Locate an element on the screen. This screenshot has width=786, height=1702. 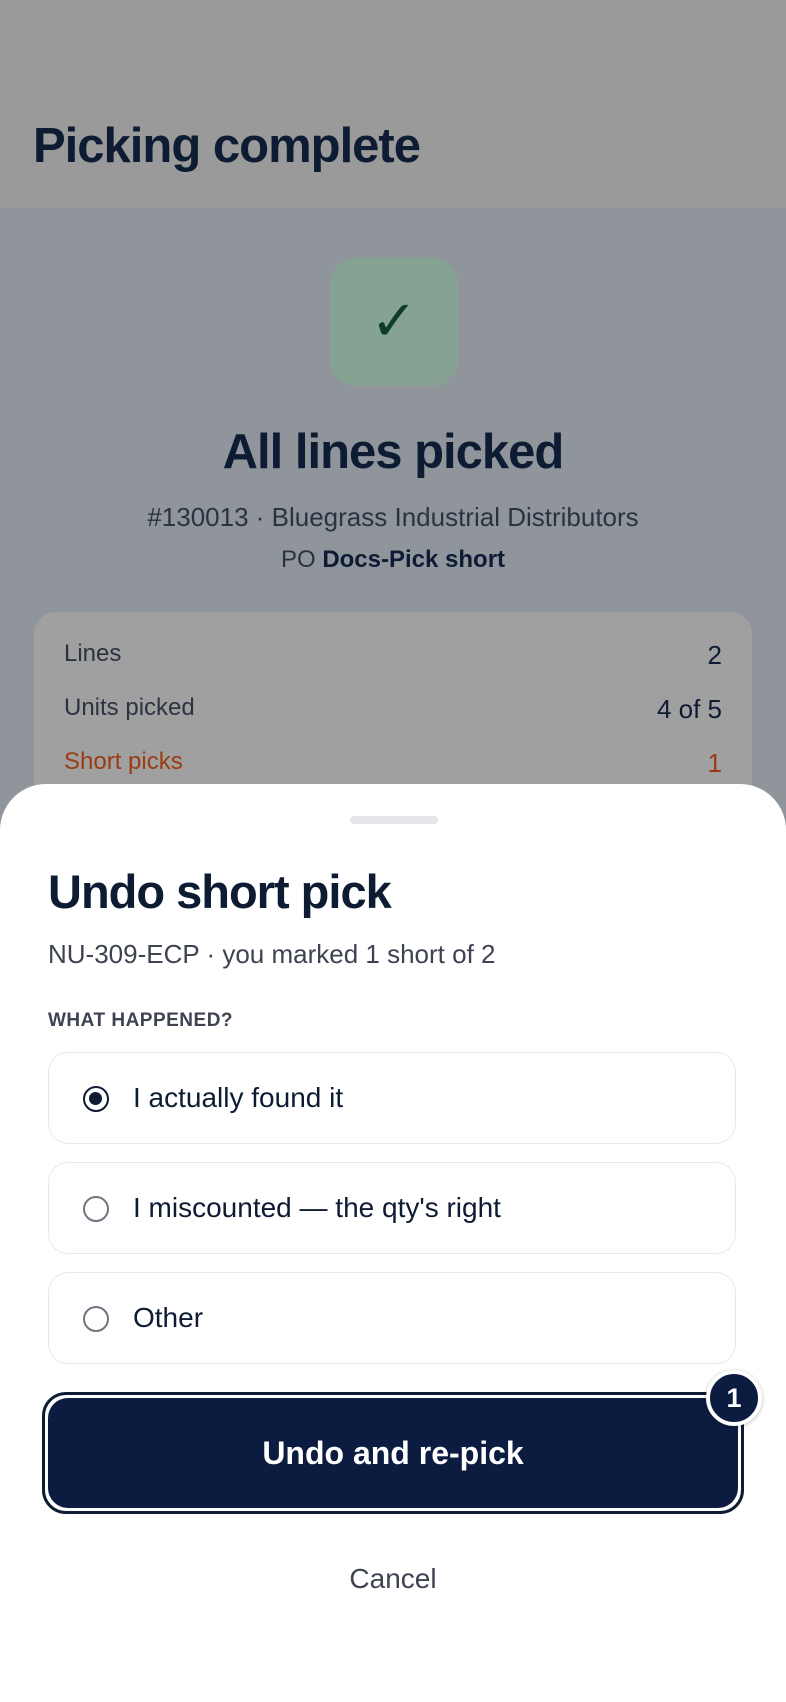
screen-header: Picking complete is located at coordinates (393, 104).